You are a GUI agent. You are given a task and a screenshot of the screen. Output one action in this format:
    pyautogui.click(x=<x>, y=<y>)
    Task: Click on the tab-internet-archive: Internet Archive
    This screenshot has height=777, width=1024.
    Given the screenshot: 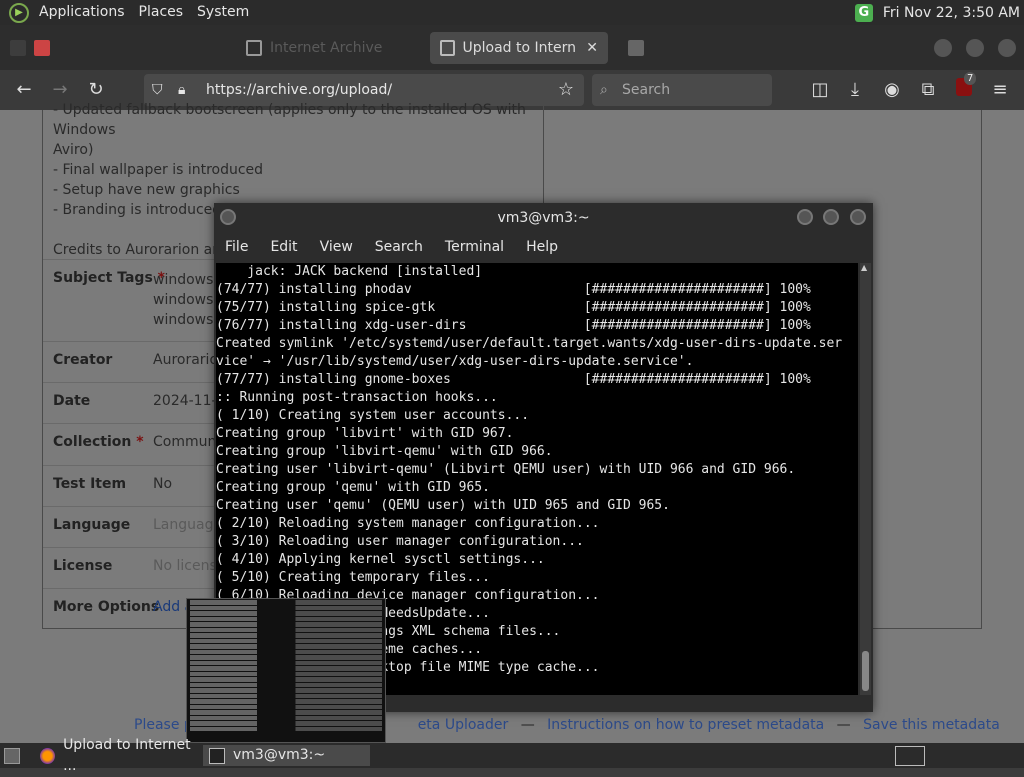 What is the action you would take?
    pyautogui.click(x=314, y=48)
    